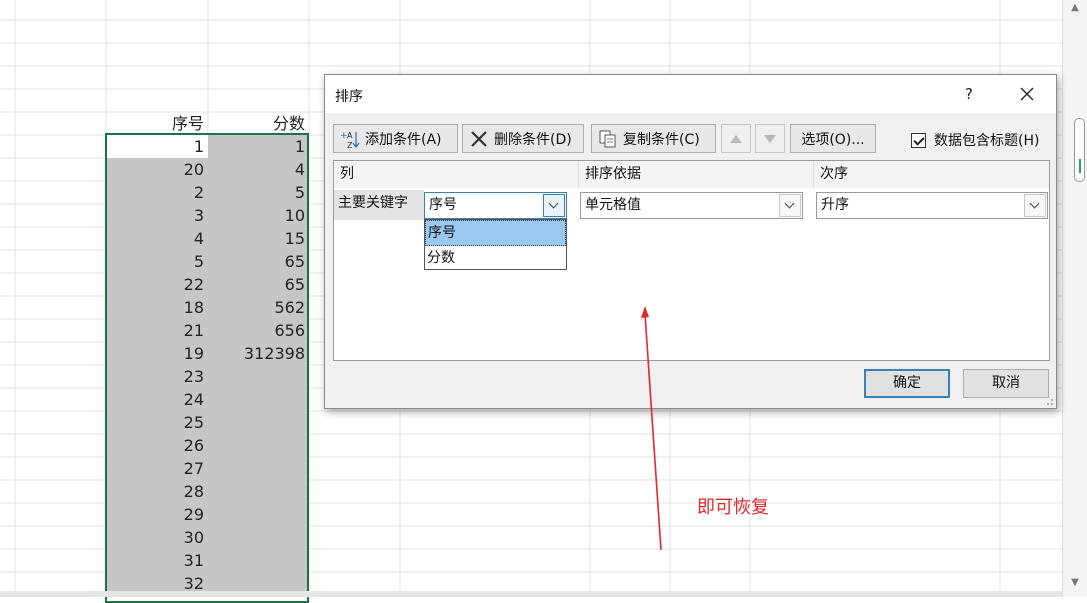  I want to click on order-select-value: 升序, so click(835, 205).